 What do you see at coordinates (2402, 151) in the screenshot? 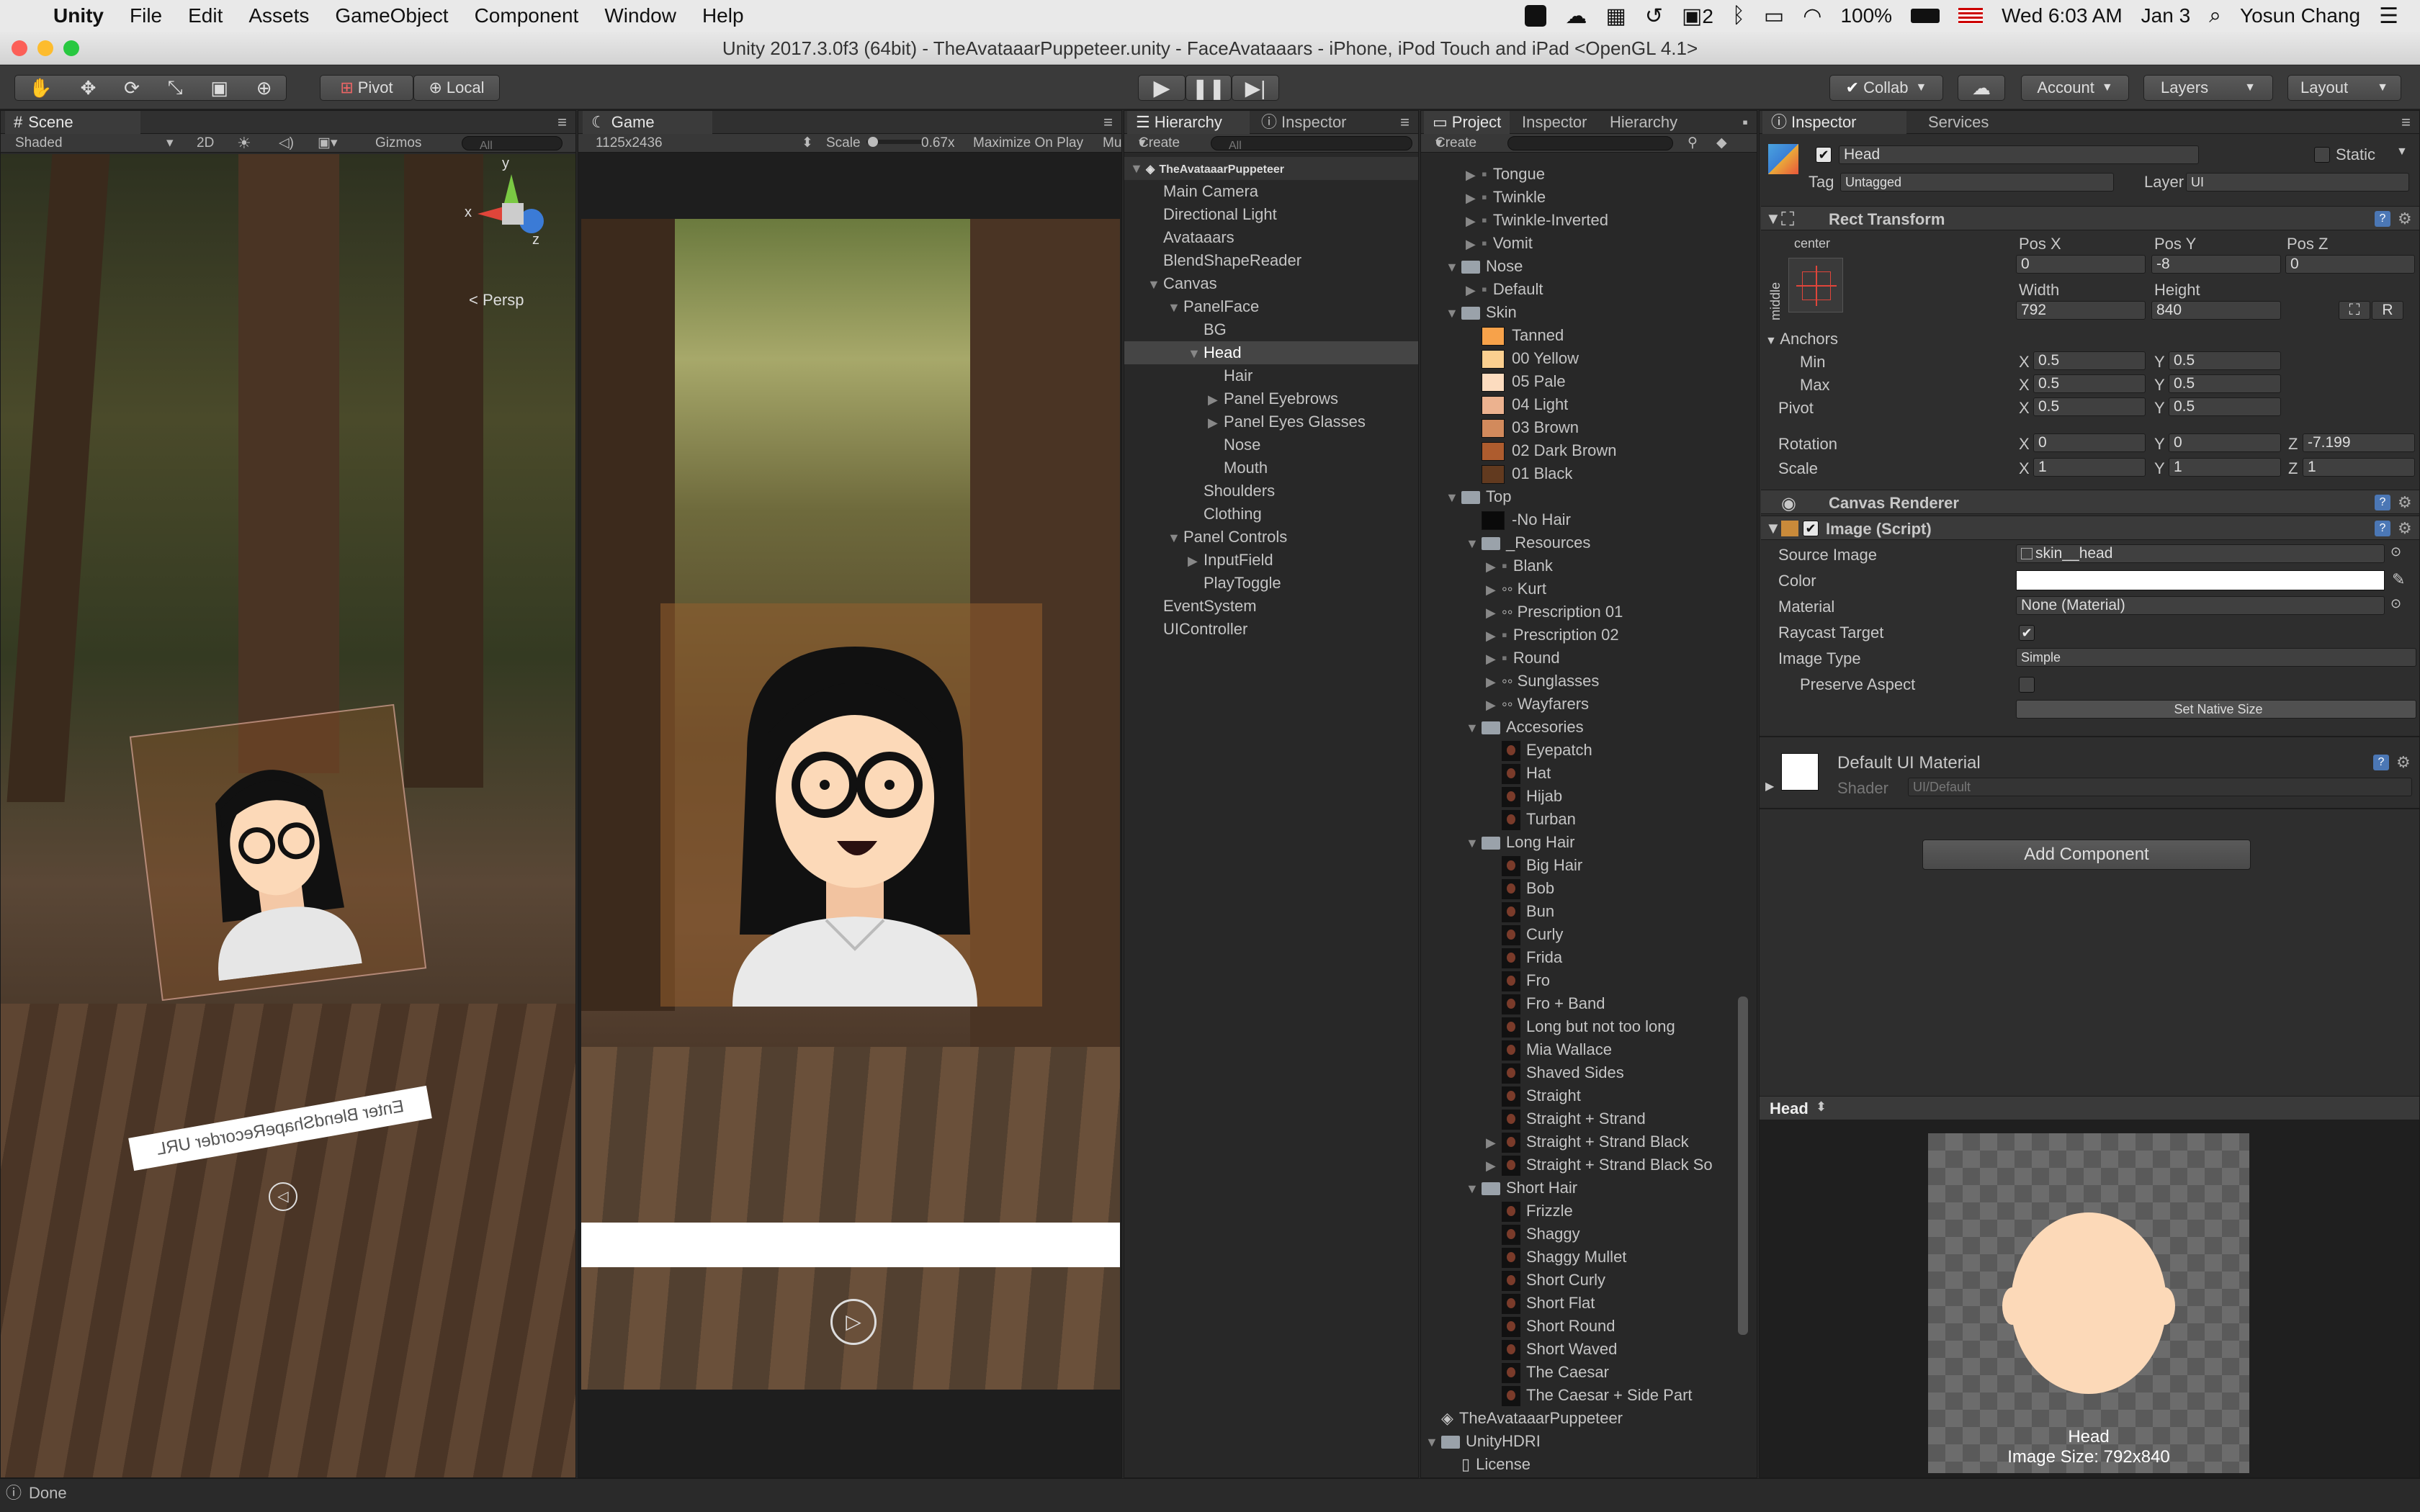
I see `chevron-down-icon: ▼` at bounding box center [2402, 151].